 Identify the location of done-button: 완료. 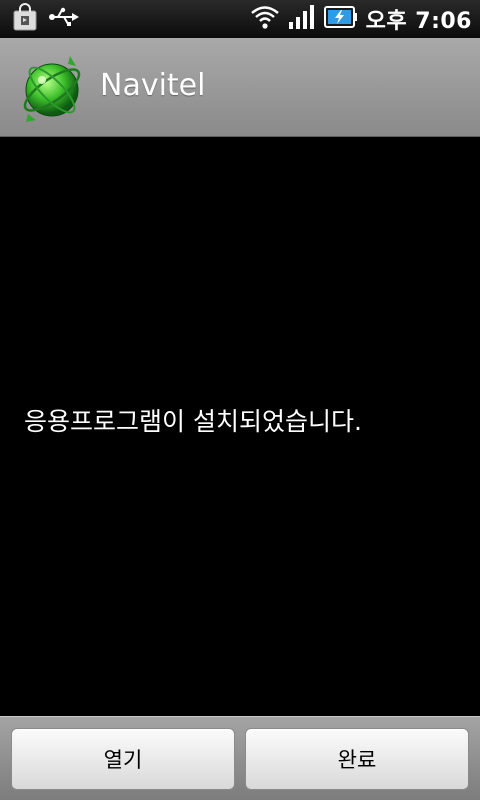
(357, 759).